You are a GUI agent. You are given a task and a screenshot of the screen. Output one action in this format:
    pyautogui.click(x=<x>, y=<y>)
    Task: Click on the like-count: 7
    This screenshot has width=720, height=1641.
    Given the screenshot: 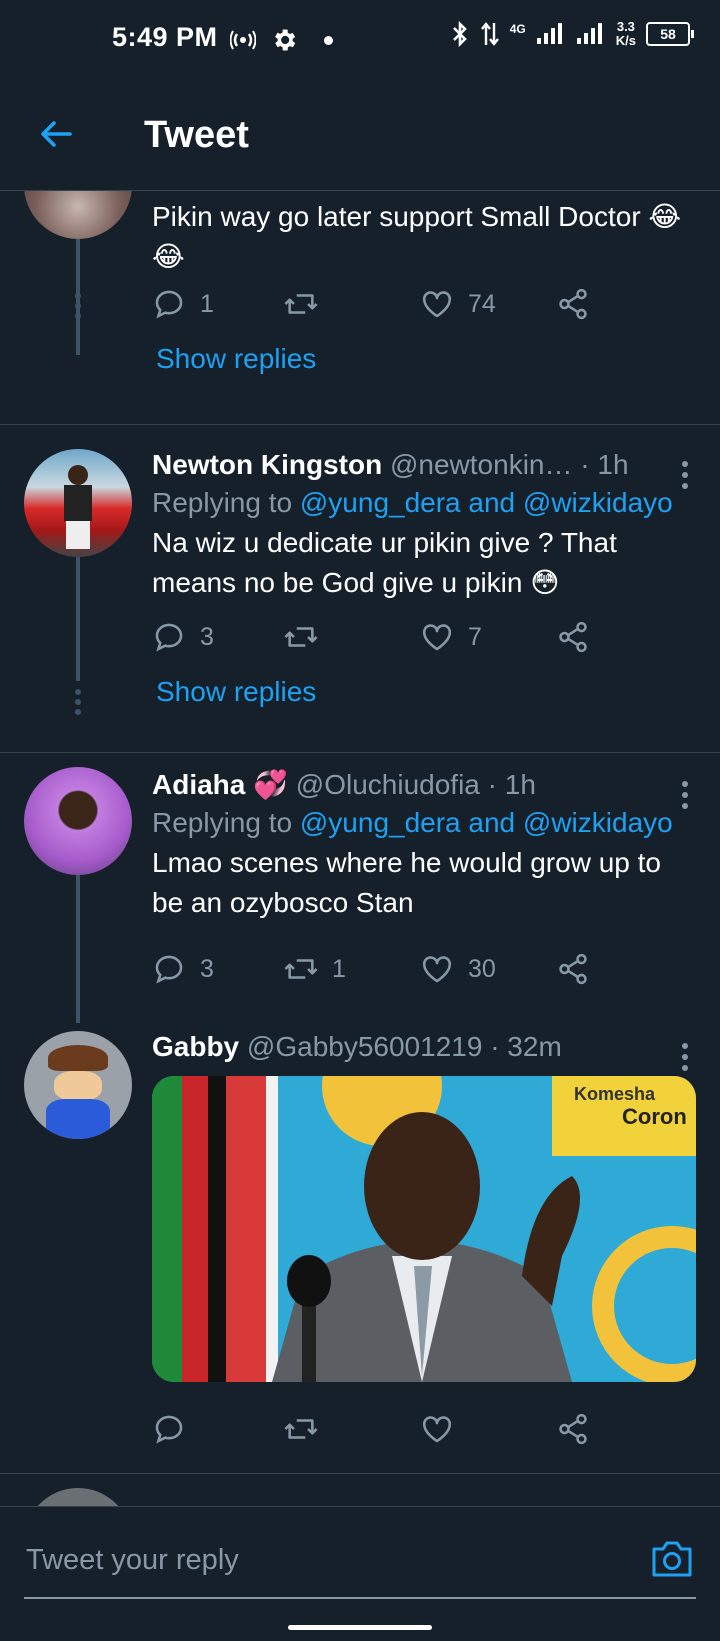 What is the action you would take?
    pyautogui.click(x=475, y=636)
    